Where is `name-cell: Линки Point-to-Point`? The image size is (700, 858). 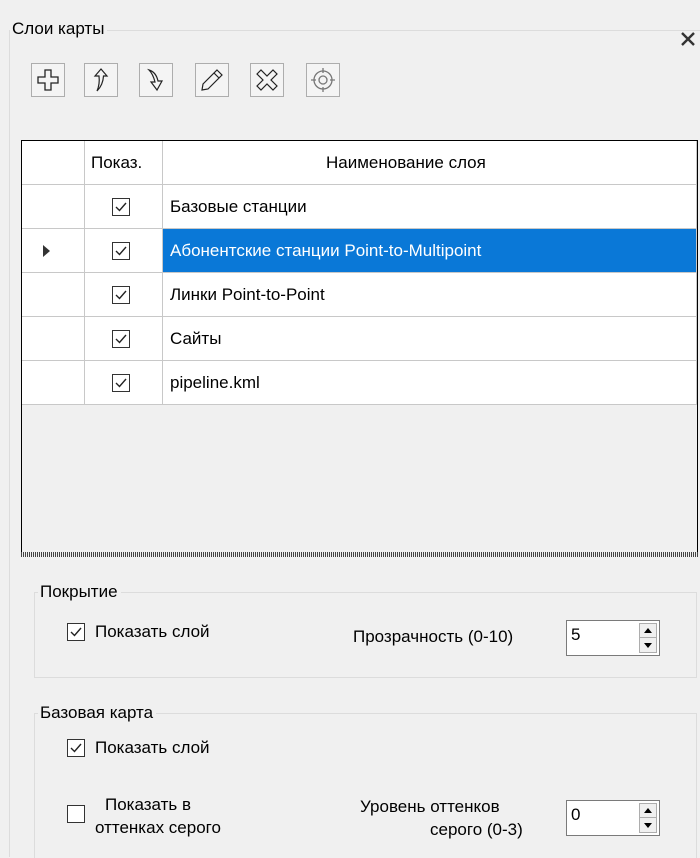 name-cell: Линки Point-to-Point is located at coordinates (430, 295).